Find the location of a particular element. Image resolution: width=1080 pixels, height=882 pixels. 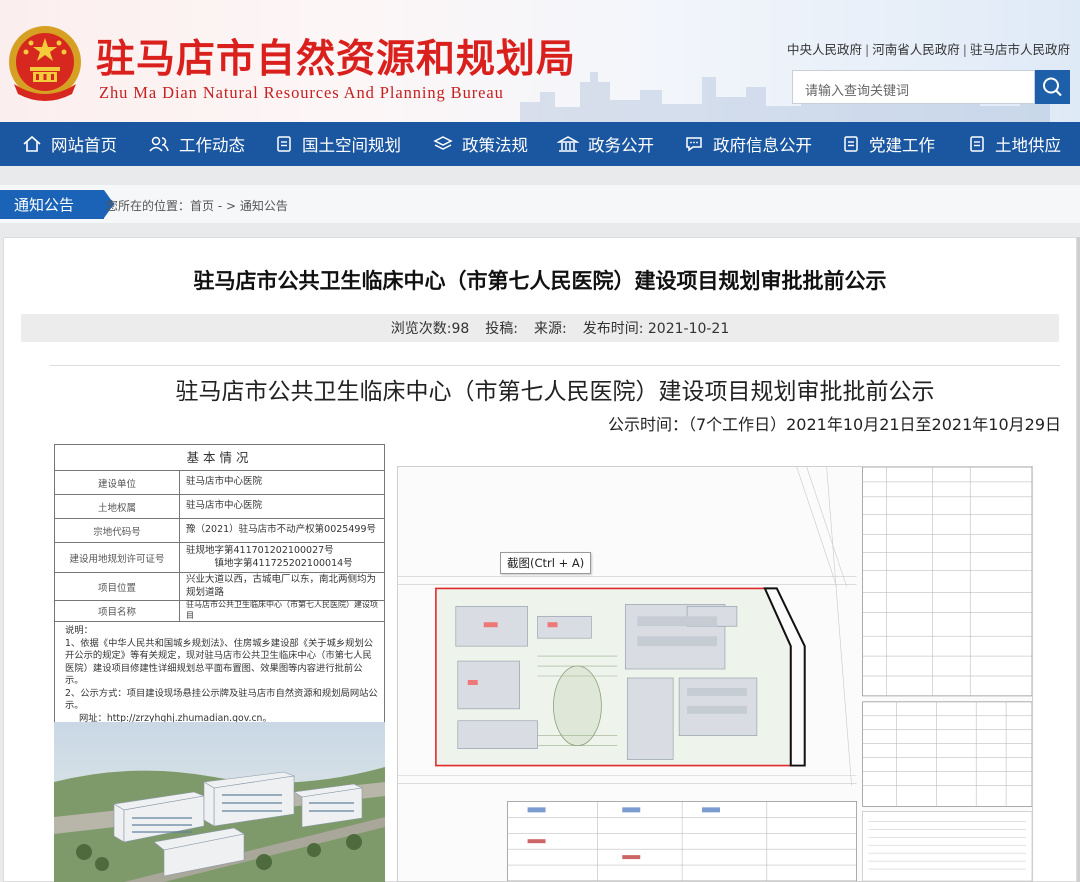

nav-label: 政务公开 is located at coordinates (621, 145).